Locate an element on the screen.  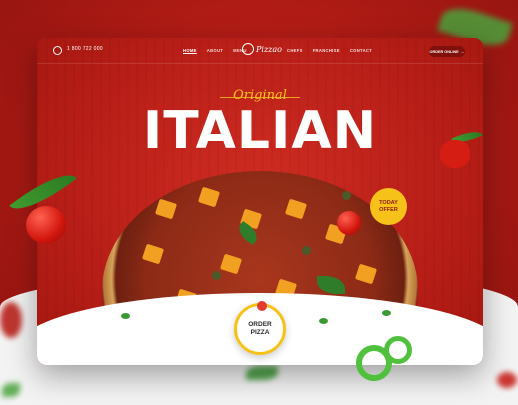
blurred-chili-bottom-right is located at coordinates (507, 380).